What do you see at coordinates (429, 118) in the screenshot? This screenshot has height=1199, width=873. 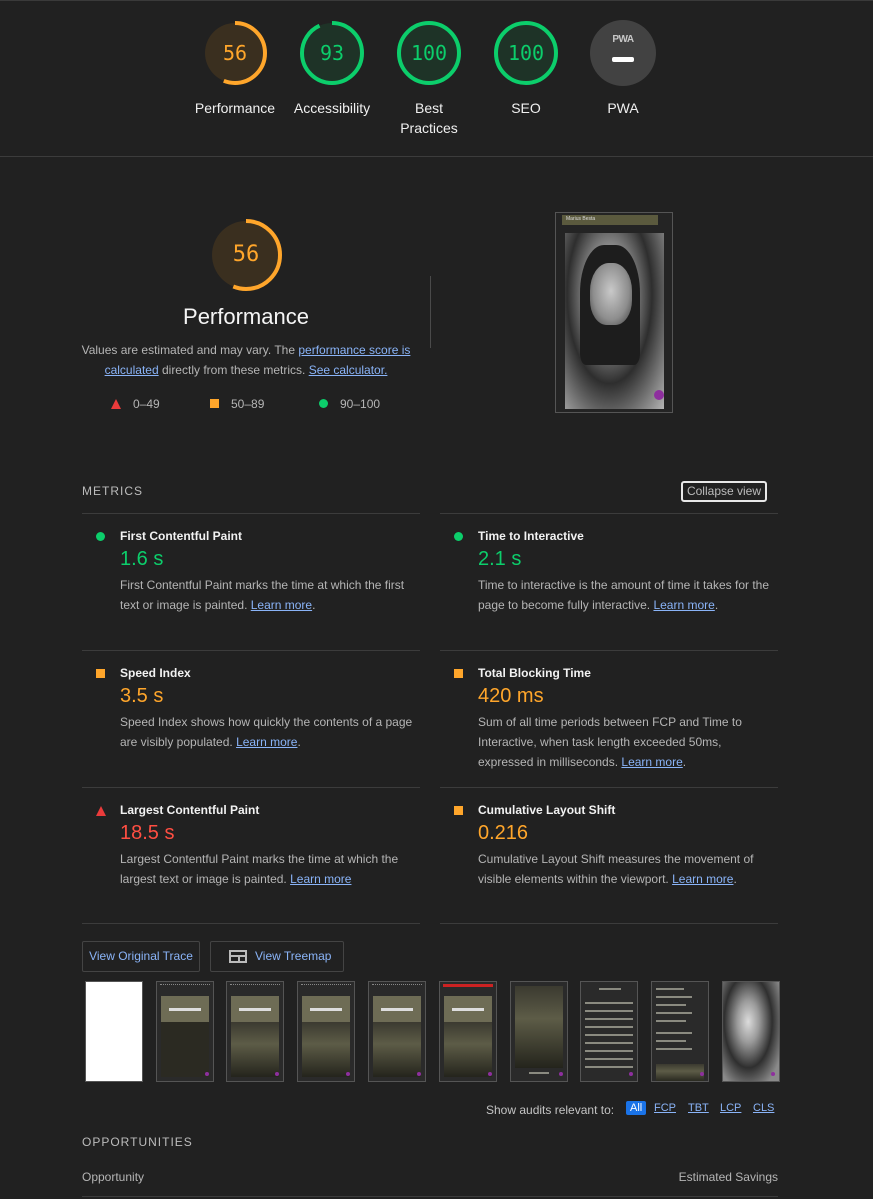 I see `gauge-label: Best Practices` at bounding box center [429, 118].